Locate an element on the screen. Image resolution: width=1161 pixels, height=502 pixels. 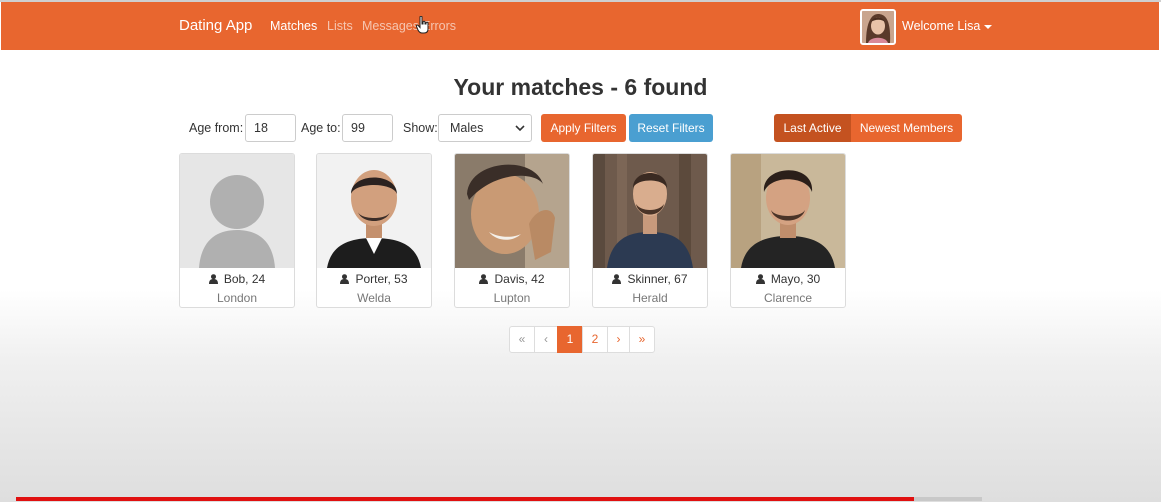
caret-down-icon is located at coordinates (988, 26).